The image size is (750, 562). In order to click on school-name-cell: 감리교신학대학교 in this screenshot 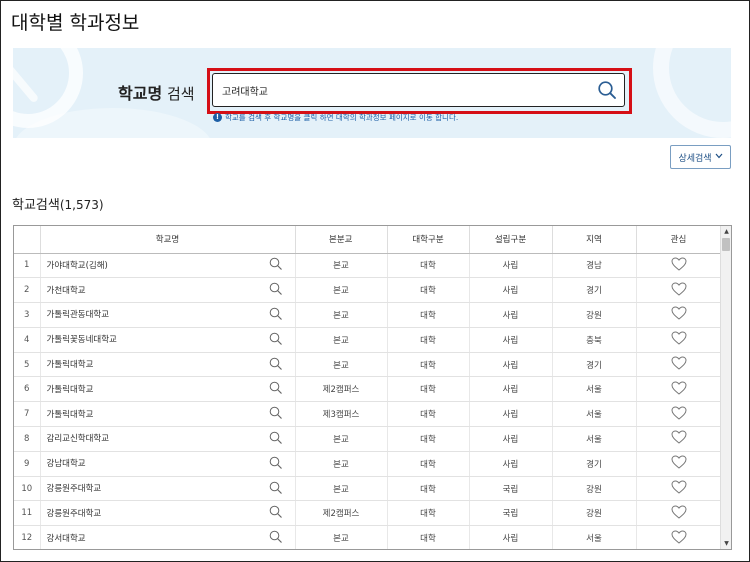, I will do `click(168, 439)`.